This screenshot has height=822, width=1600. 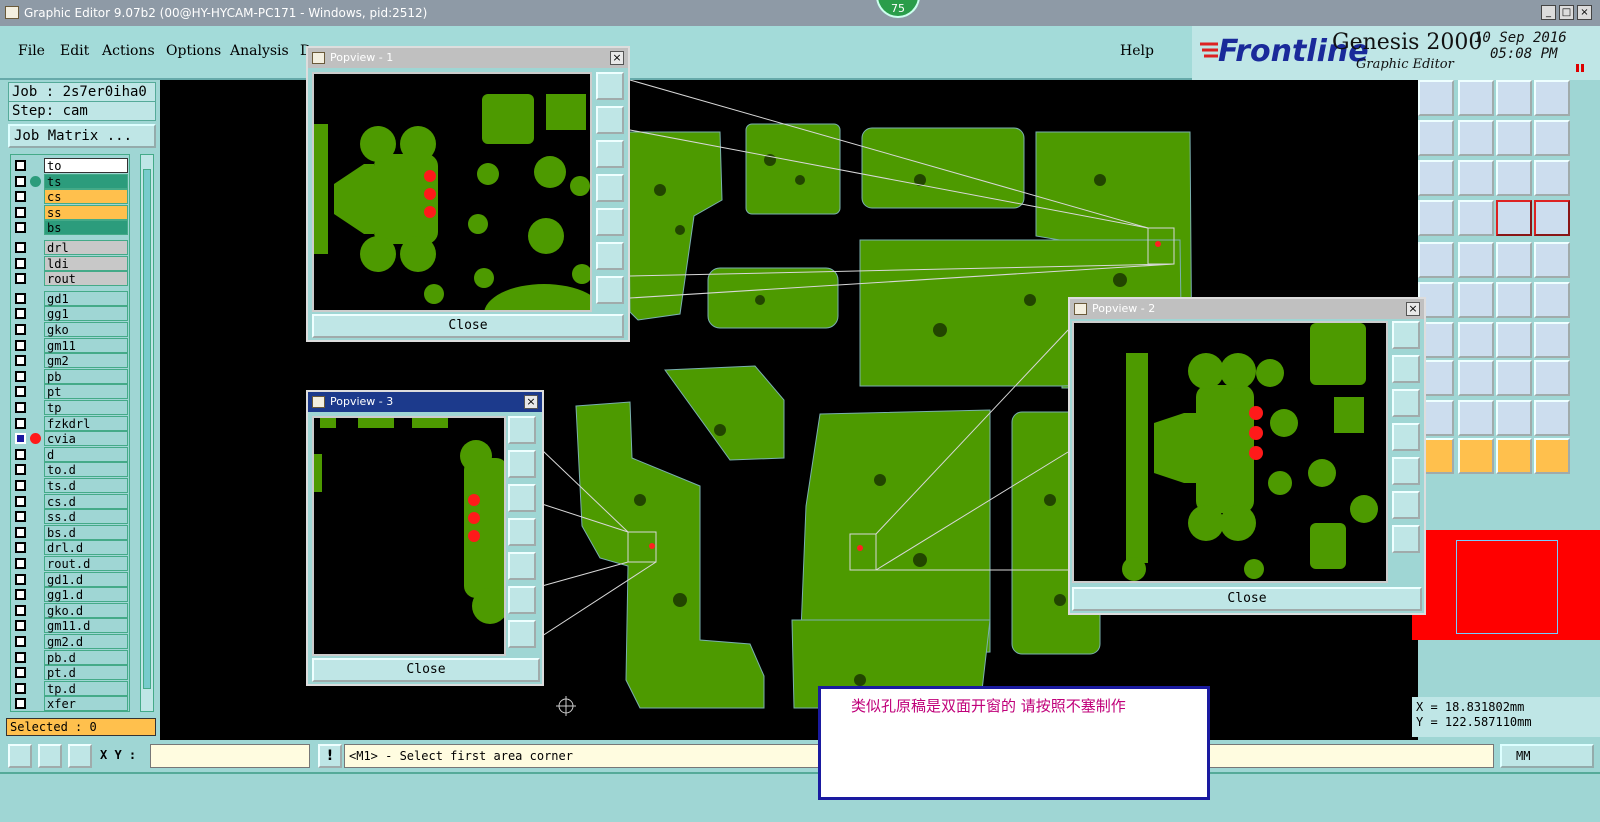 I want to click on layer-row-gd1: gd1, so click(x=70, y=298).